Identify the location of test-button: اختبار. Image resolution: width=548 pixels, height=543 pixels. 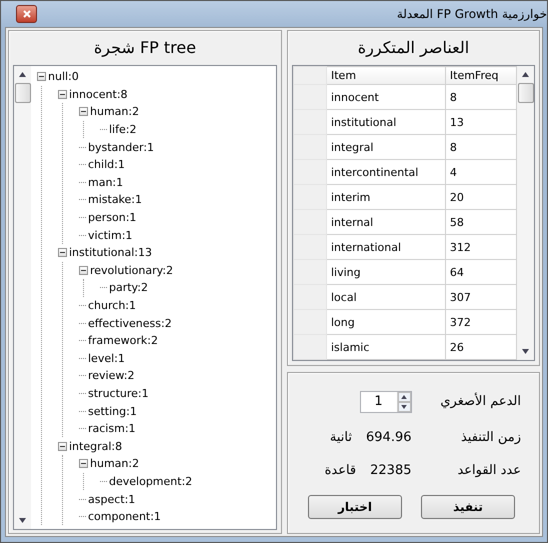
(355, 507).